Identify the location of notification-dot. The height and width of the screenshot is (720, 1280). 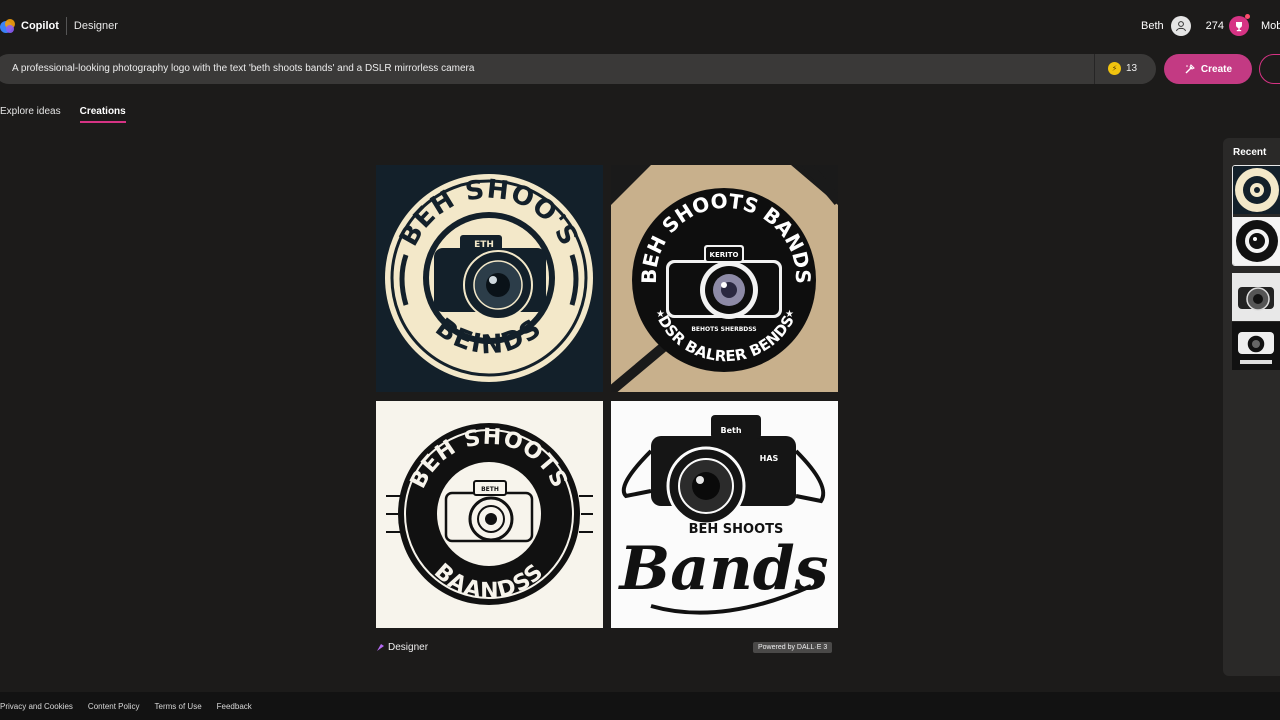
(1247, 16).